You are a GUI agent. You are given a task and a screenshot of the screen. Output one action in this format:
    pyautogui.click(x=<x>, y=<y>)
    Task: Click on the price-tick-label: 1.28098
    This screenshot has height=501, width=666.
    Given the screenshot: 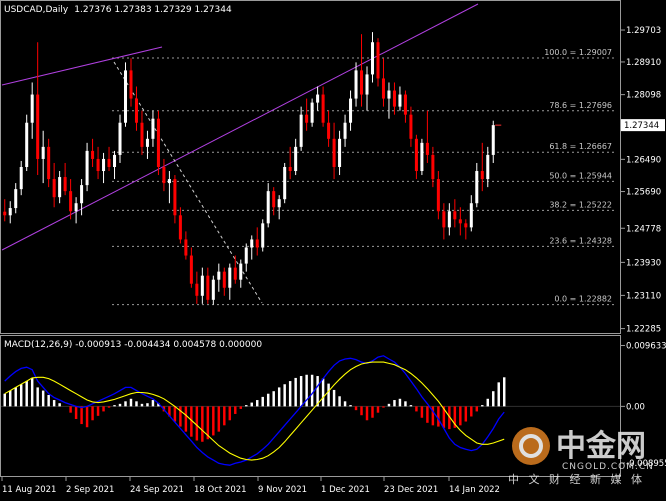 What is the action you would take?
    pyautogui.click(x=643, y=96)
    